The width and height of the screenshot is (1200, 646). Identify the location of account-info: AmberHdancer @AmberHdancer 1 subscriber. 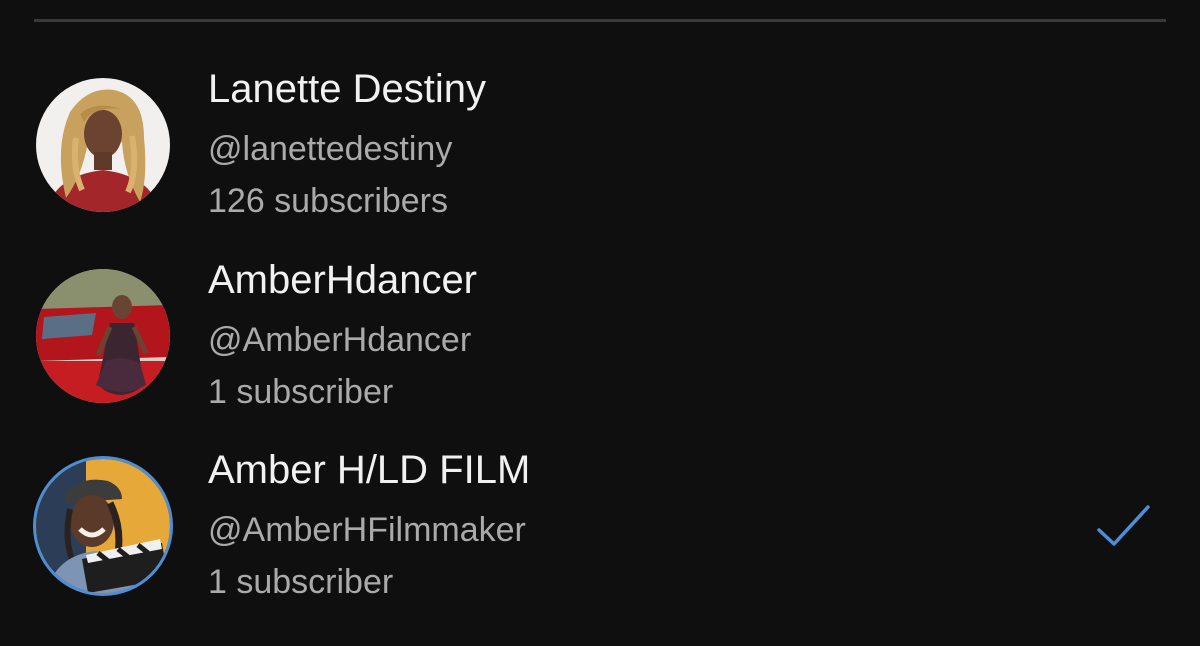
(342, 334).